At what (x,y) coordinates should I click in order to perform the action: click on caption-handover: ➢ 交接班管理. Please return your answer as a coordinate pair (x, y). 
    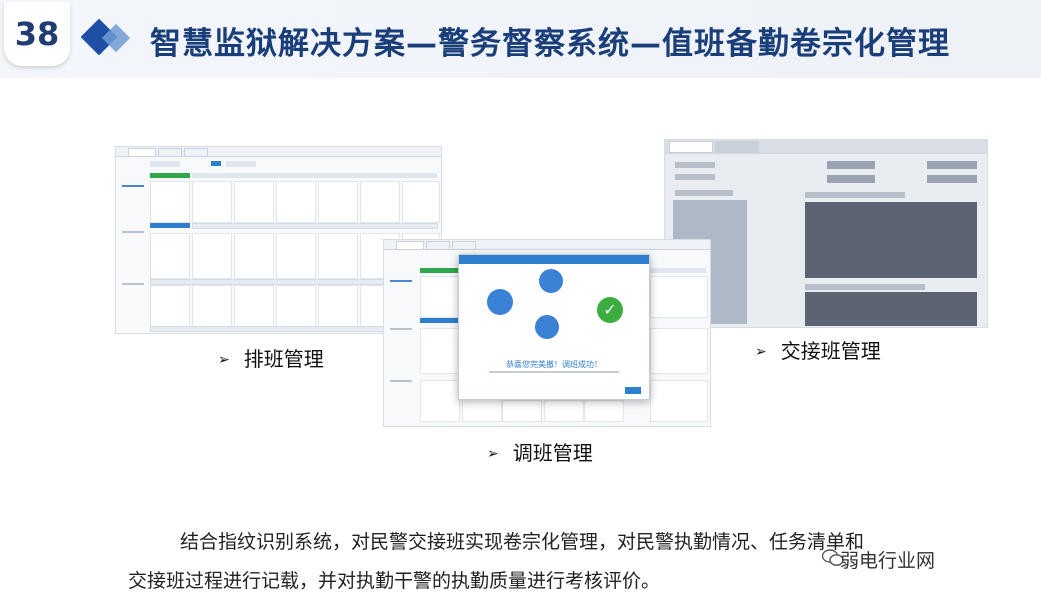
    Looking at the image, I should click on (818, 351).